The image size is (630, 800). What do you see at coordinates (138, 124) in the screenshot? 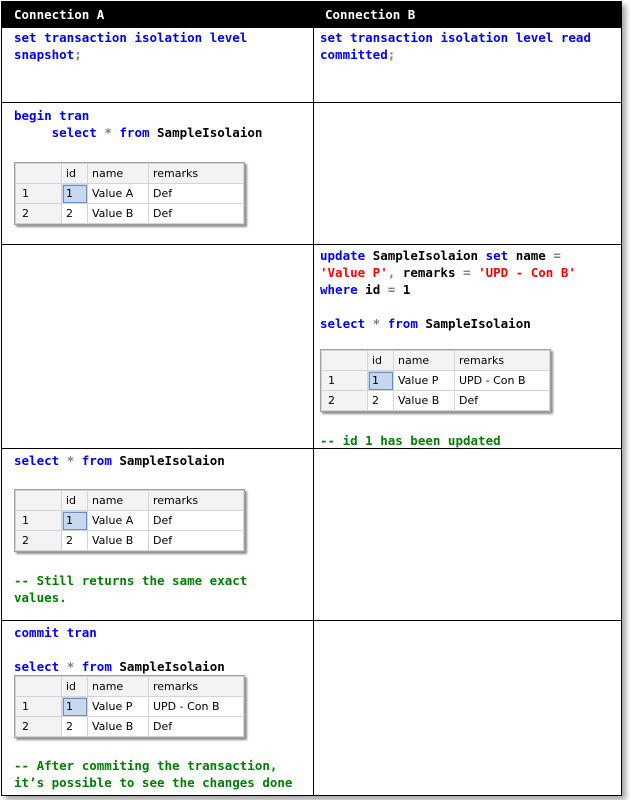
I see `sql-begin-select: begin tran select * from SampleIsolaion` at bounding box center [138, 124].